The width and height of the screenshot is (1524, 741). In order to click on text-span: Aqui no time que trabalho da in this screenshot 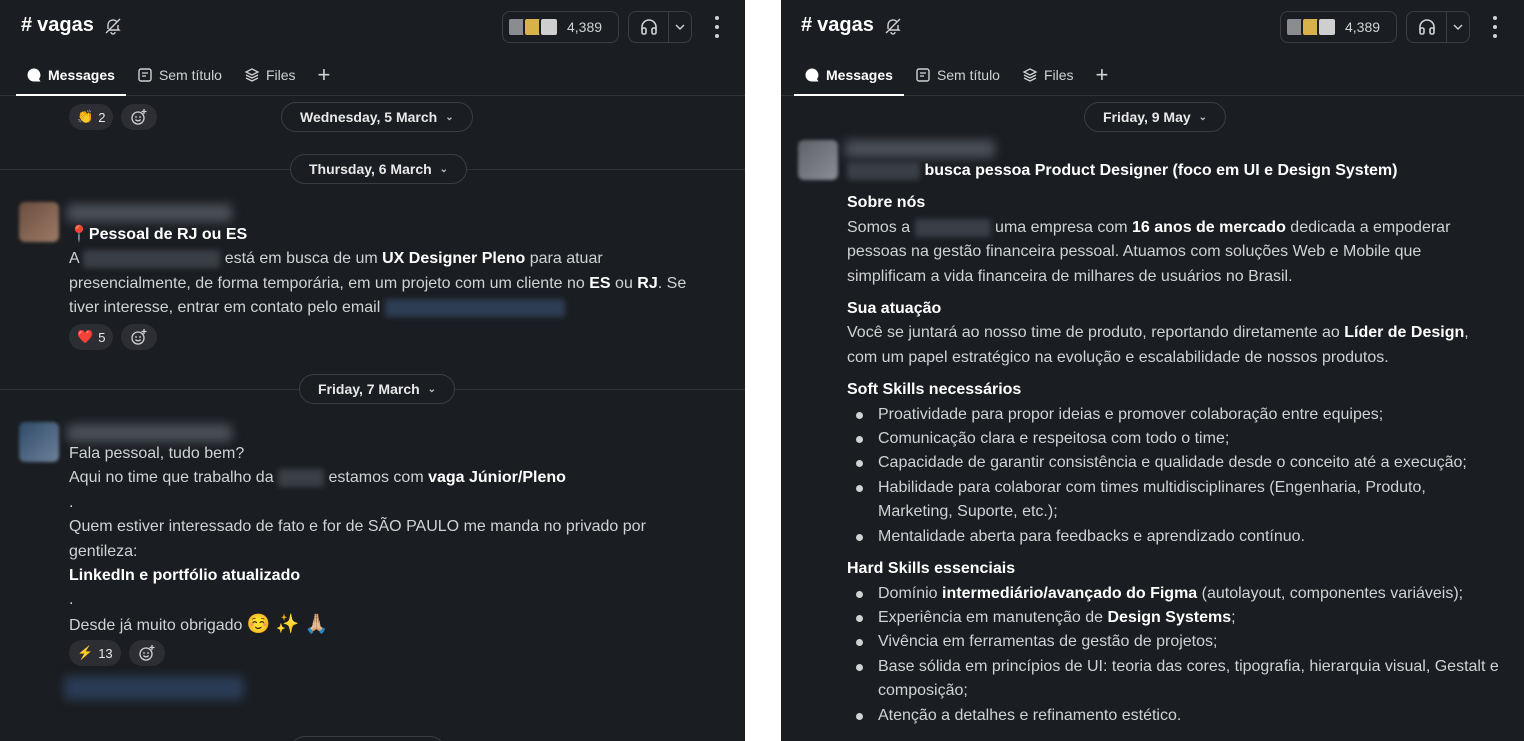, I will do `click(171, 478)`.